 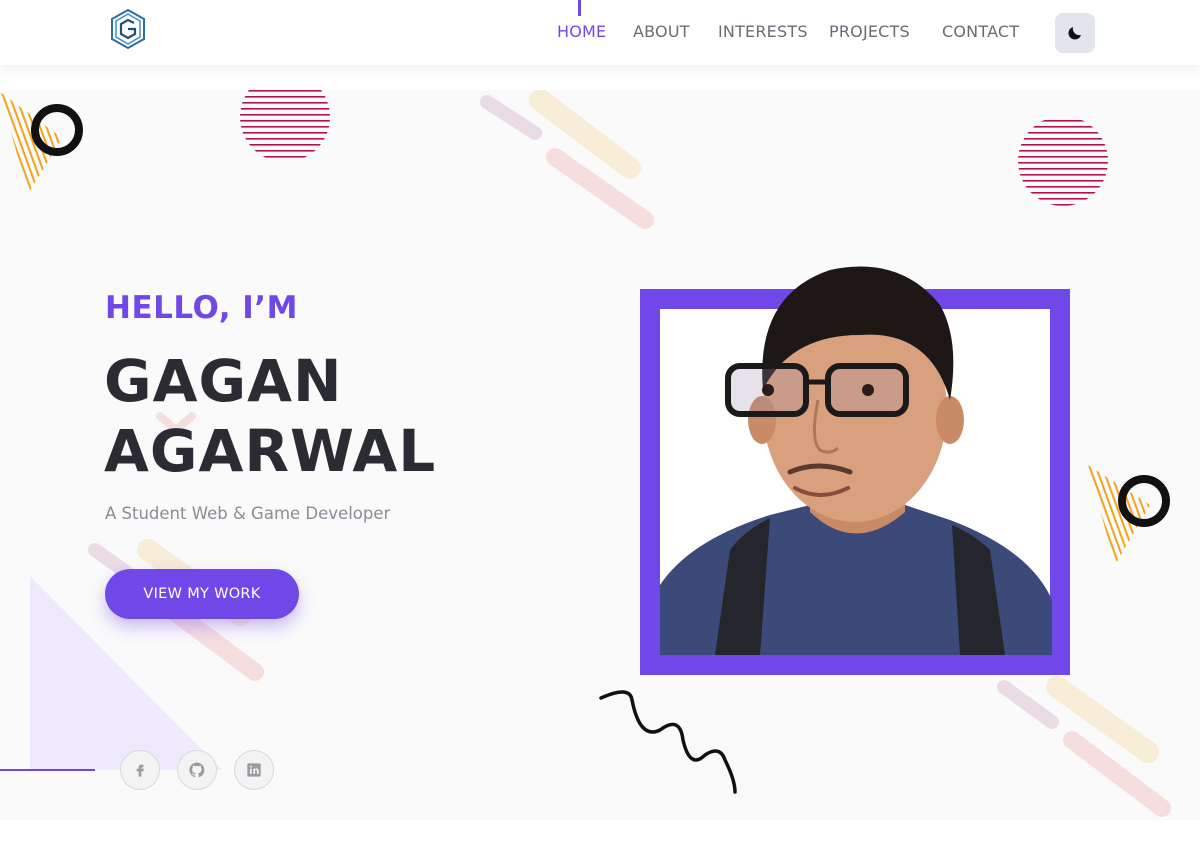 What do you see at coordinates (581, 31) in the screenshot?
I see `nav-home: HOME` at bounding box center [581, 31].